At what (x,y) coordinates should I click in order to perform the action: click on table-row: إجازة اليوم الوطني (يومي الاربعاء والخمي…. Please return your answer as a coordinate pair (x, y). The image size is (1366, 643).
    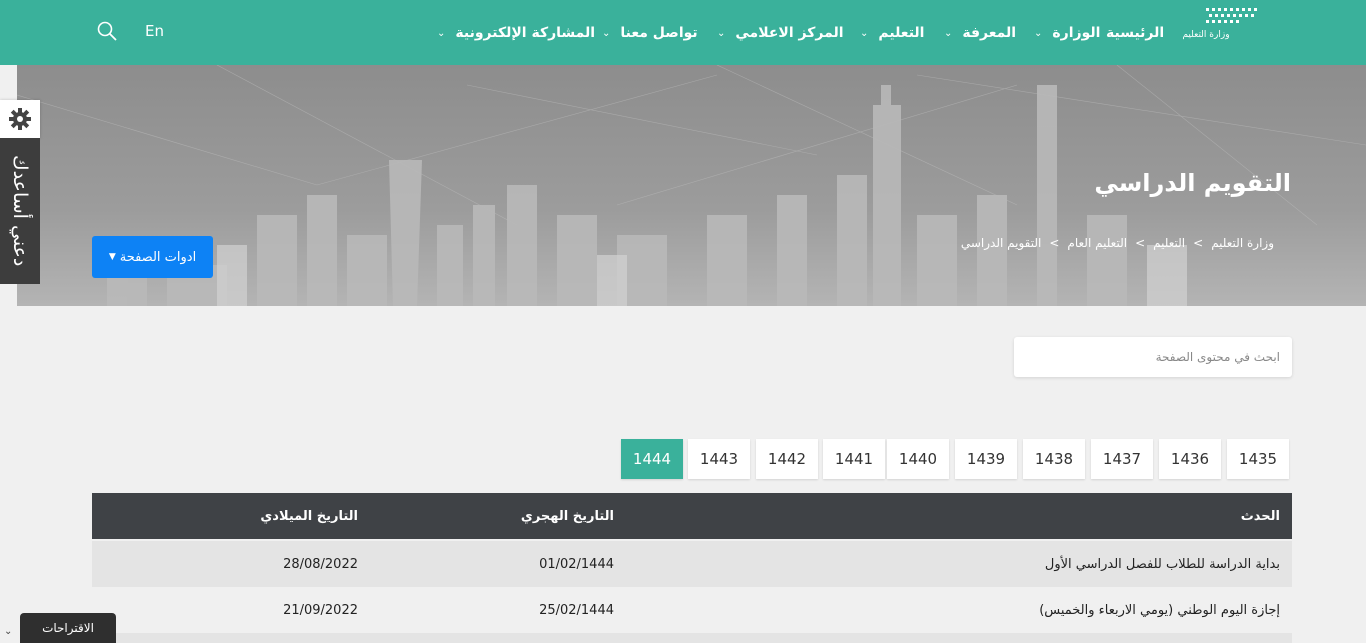
    Looking at the image, I should click on (692, 610).